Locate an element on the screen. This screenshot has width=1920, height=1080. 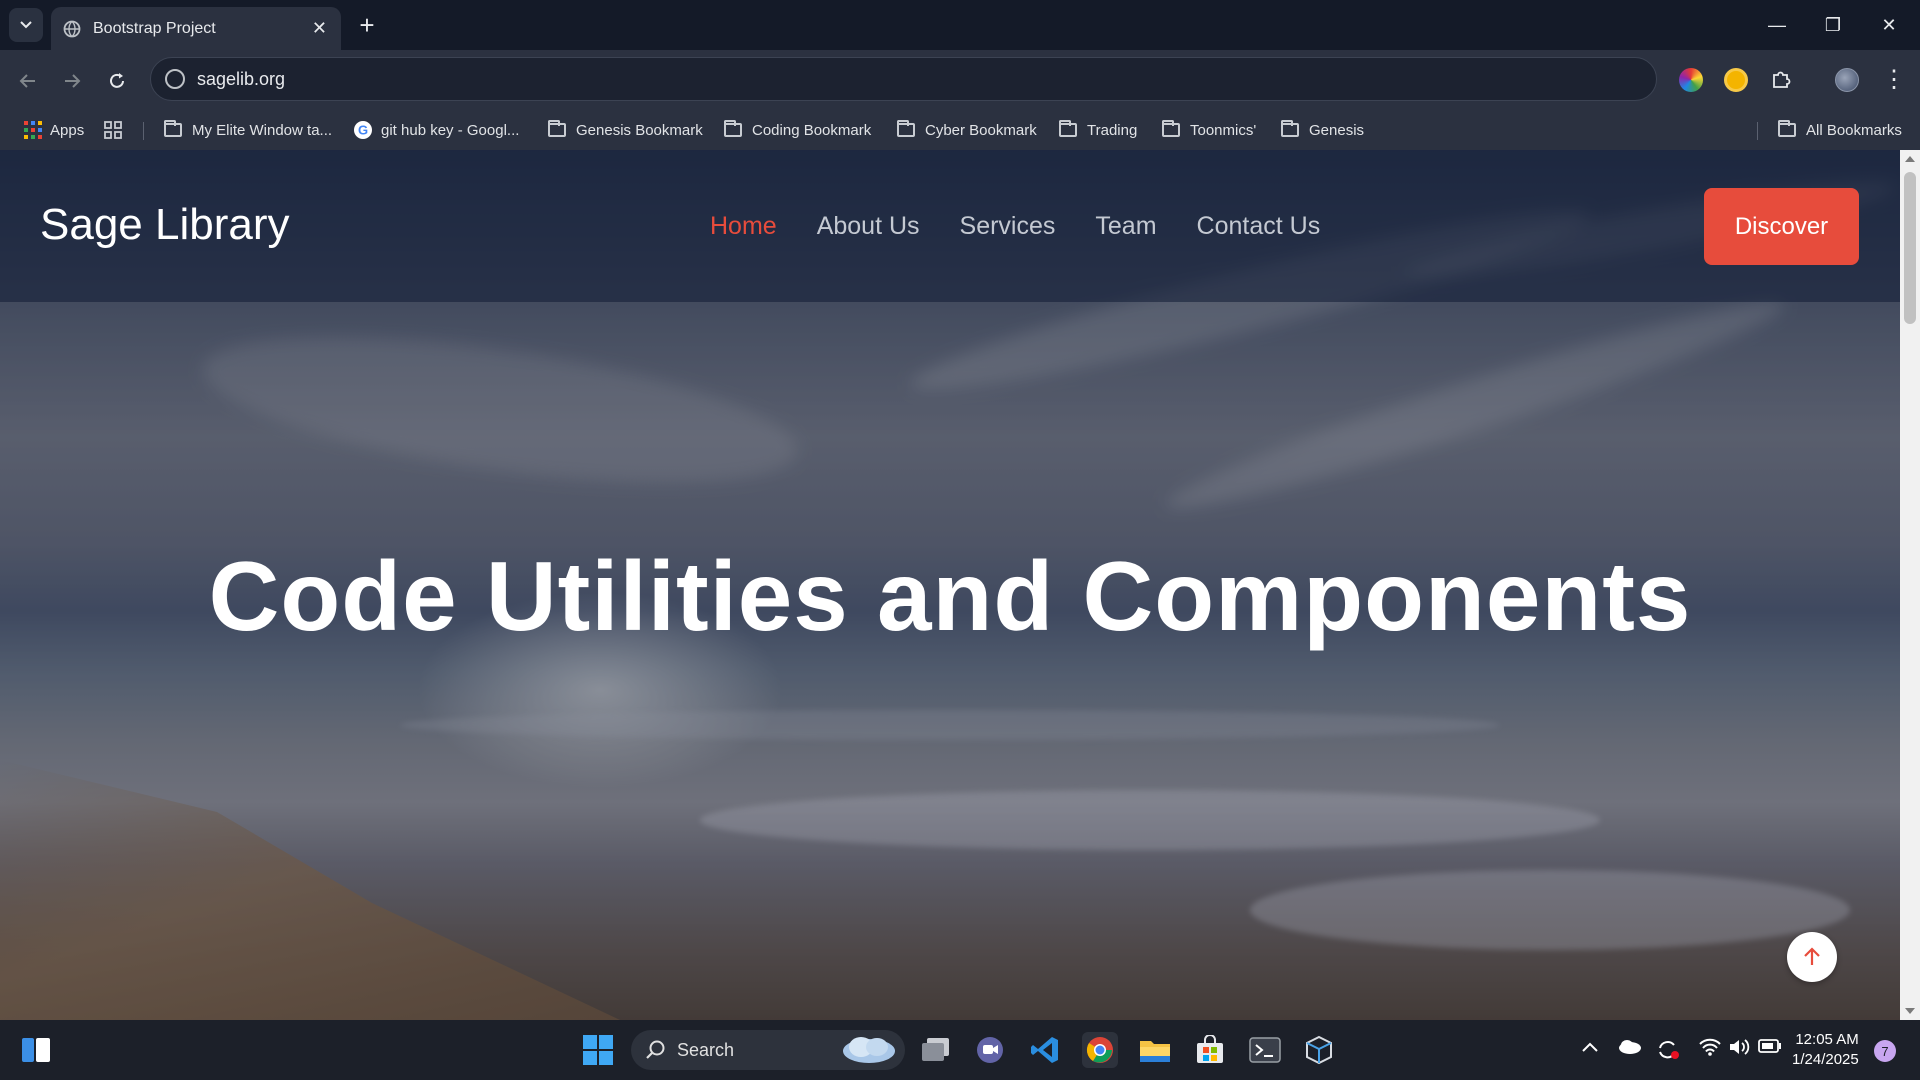
forward-icon is located at coordinates (72, 81).